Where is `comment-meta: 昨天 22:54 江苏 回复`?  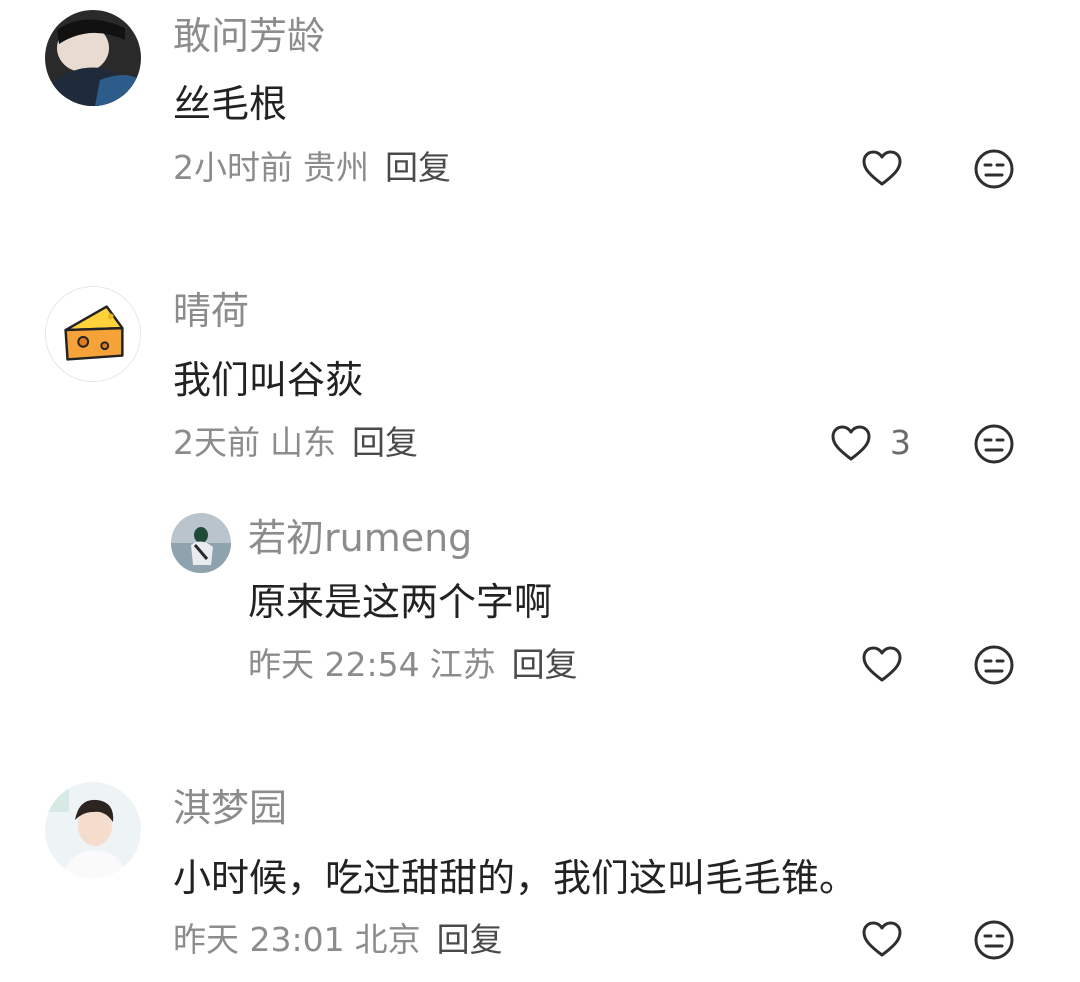
comment-meta: 昨天 22:54 江苏 回复 is located at coordinates (418, 665).